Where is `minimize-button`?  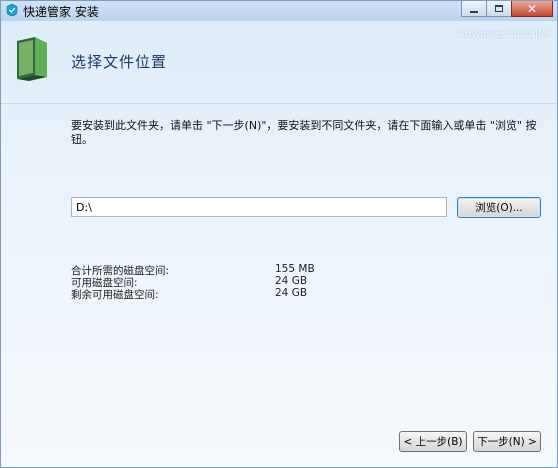
minimize-button is located at coordinates (474, 9).